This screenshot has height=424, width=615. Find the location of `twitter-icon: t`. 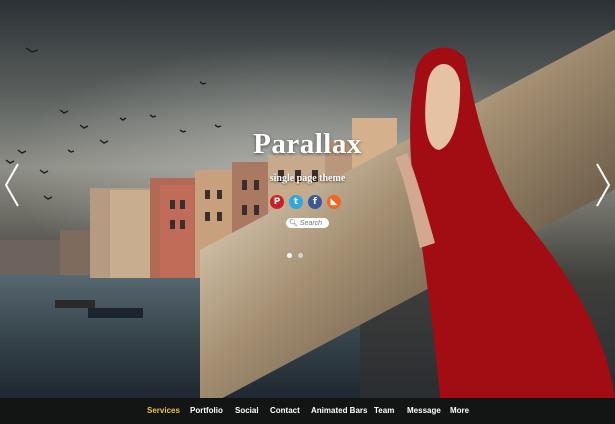

twitter-icon: t is located at coordinates (296, 202).